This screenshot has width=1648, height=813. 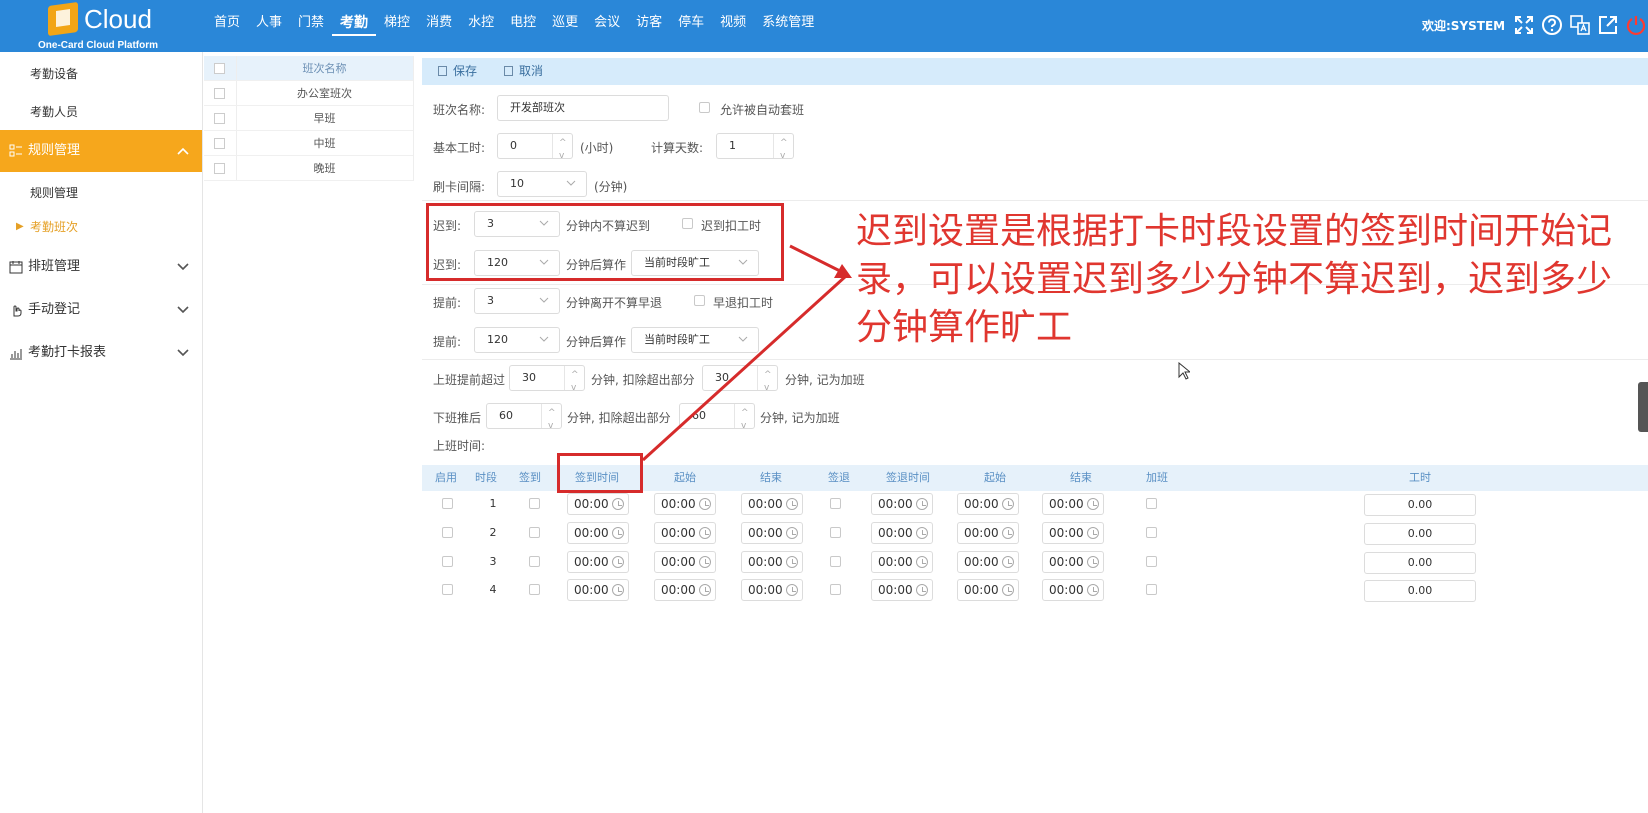 I want to click on help-icon, so click(x=1552, y=25).